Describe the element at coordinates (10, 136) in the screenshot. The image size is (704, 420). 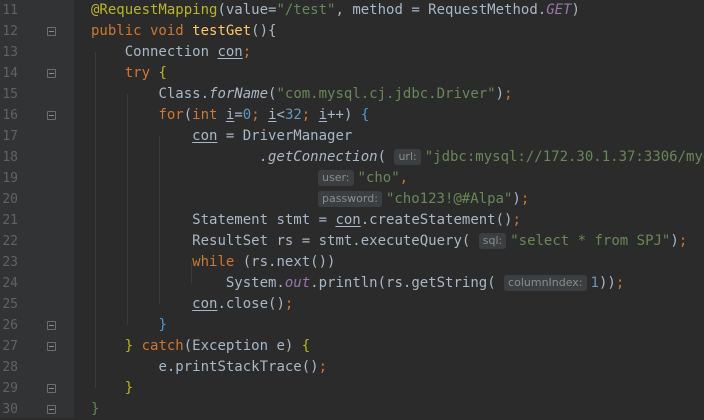
I see `line-number: 17` at that location.